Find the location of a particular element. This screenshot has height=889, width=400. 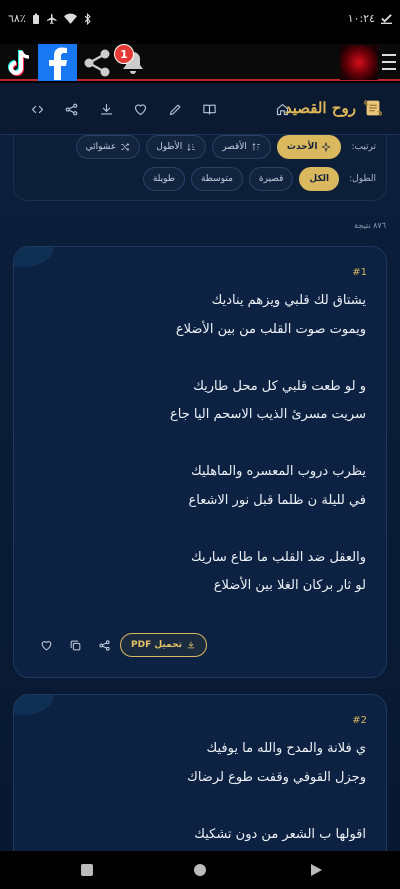

poem-number: #2 is located at coordinates (359, 720).